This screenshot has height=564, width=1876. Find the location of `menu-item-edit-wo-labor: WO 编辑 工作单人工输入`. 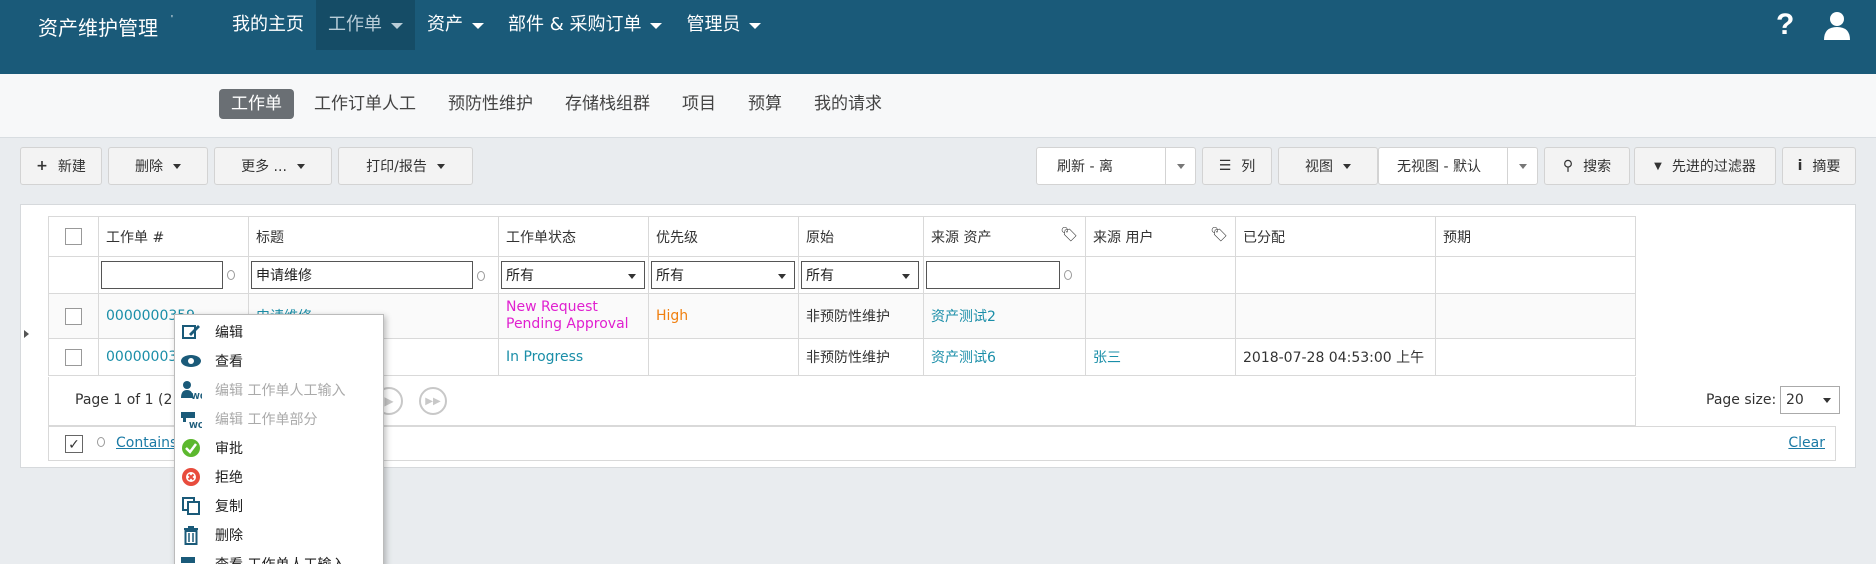

menu-item-edit-wo-labor: WO 编辑 工作单人工输入 is located at coordinates (279, 389).